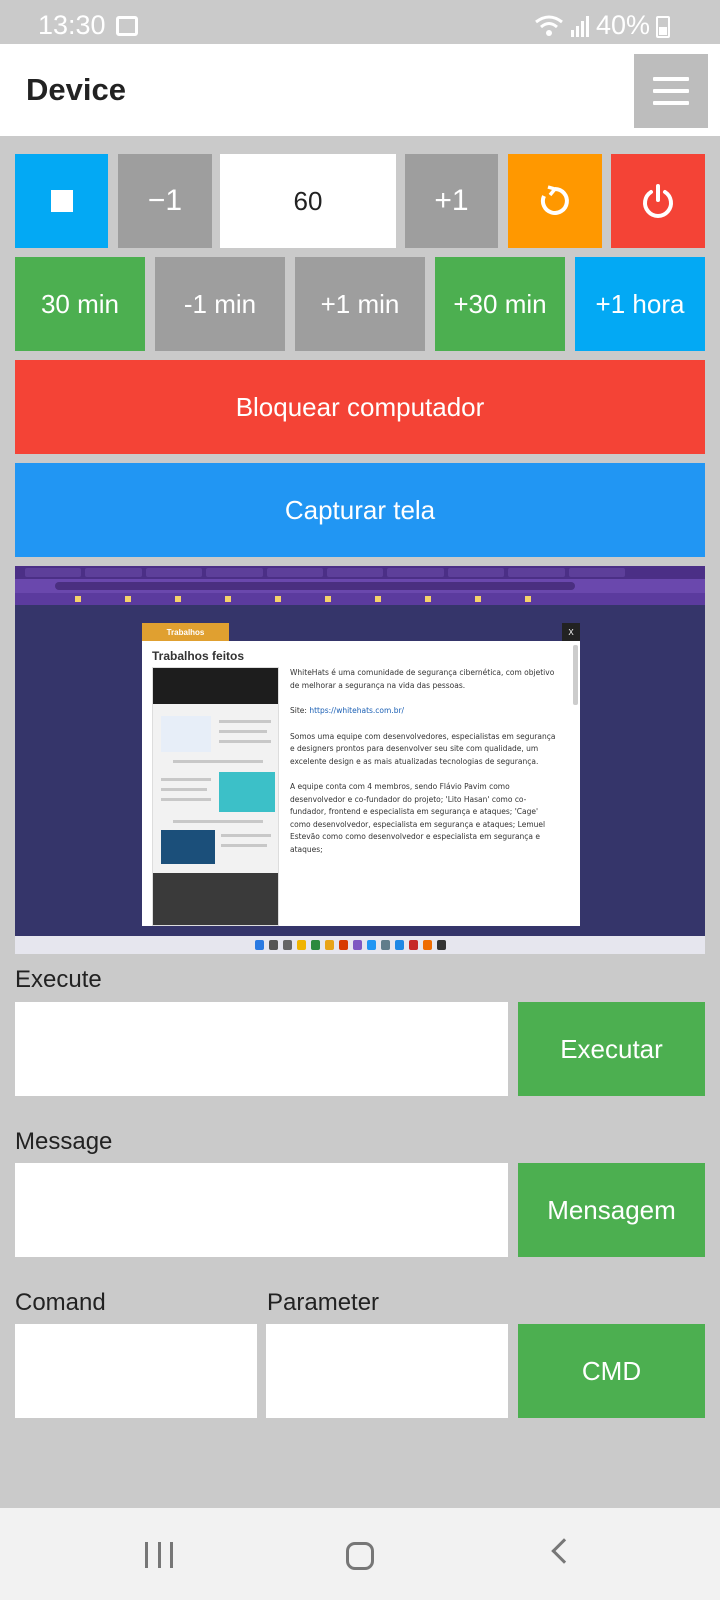  I want to click on modal-scrollbar, so click(575, 675).